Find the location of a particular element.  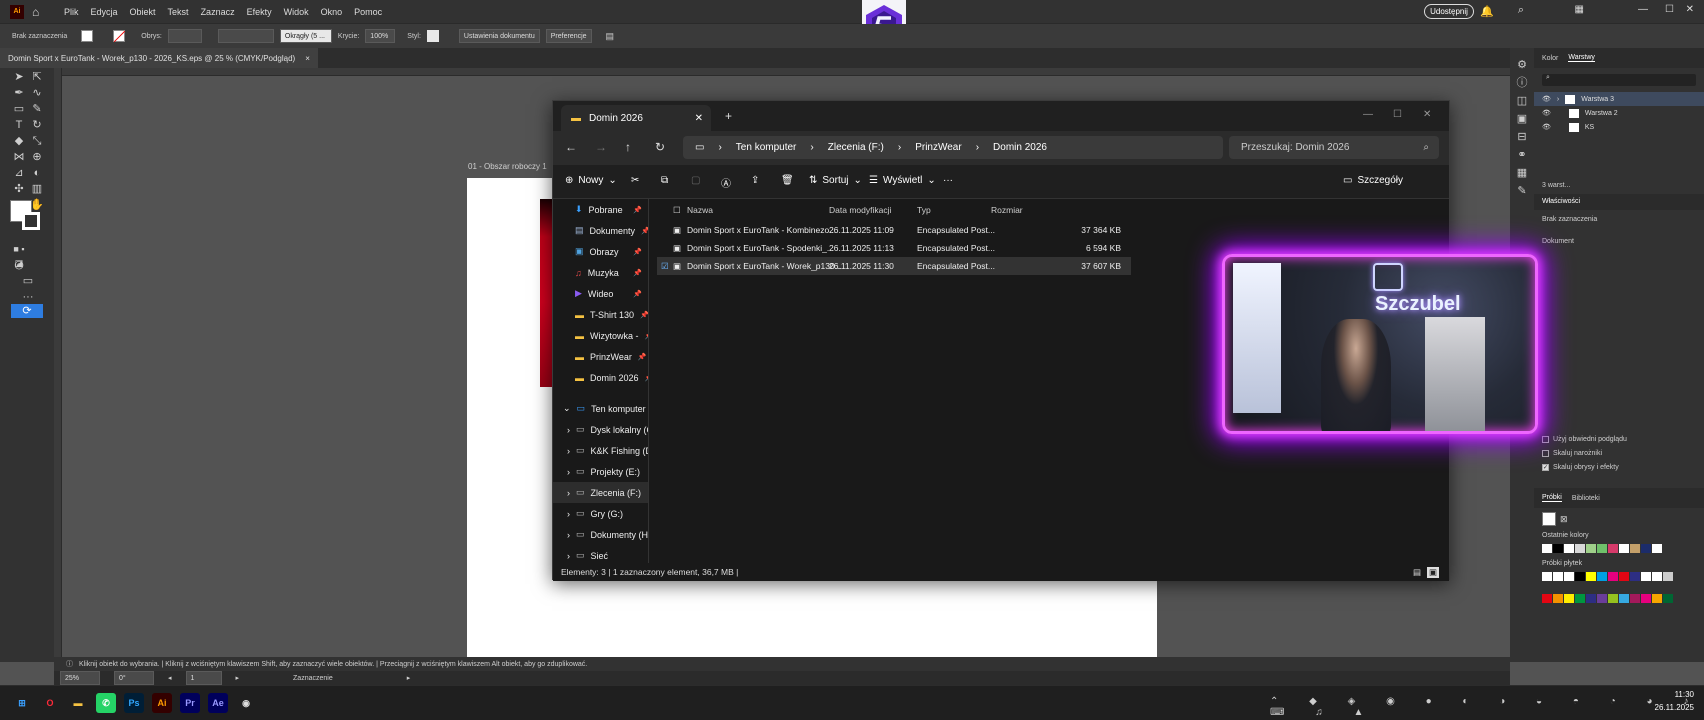

stroke-weight-input is located at coordinates (184, 36).